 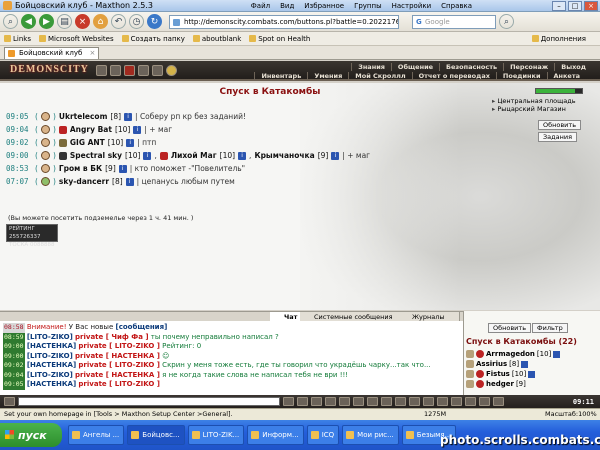 What do you see at coordinates (521, 76) in the screenshot?
I see `game-menu-fights: Поединки` at bounding box center [521, 76].